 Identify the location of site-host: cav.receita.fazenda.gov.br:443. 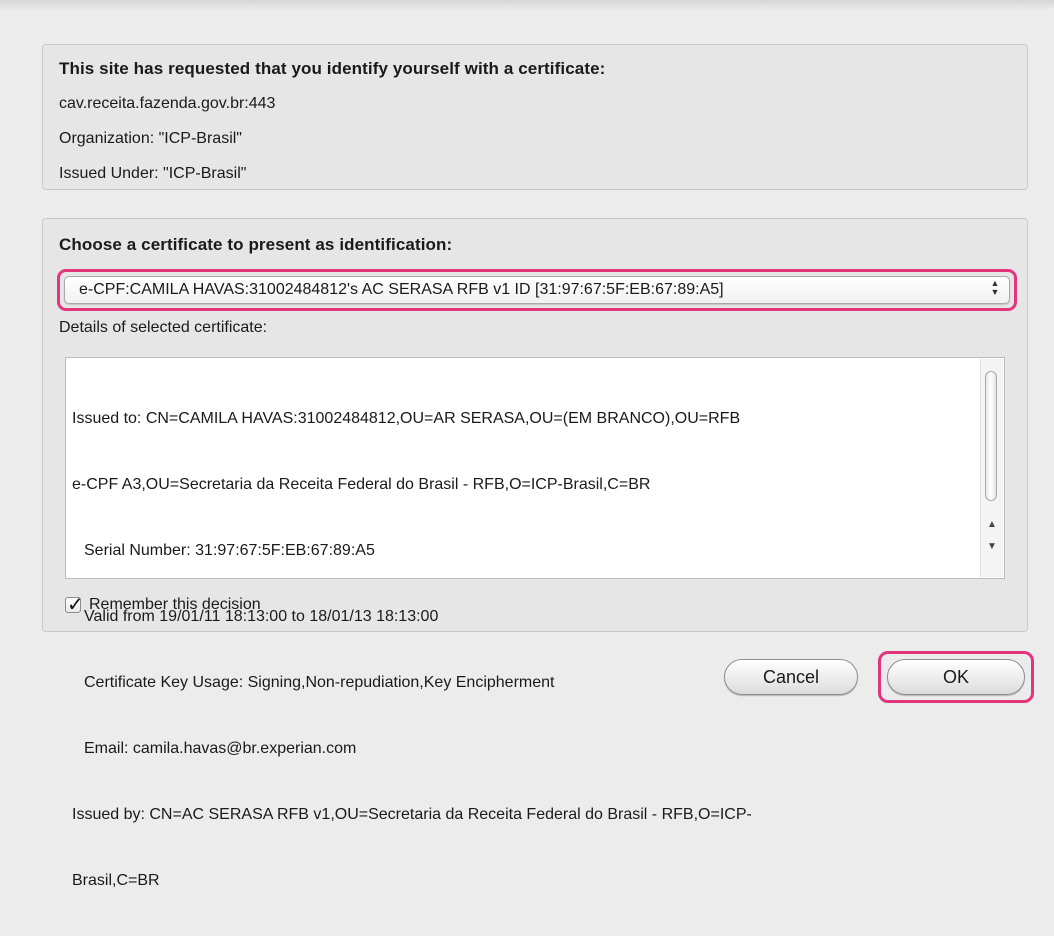
(167, 103).